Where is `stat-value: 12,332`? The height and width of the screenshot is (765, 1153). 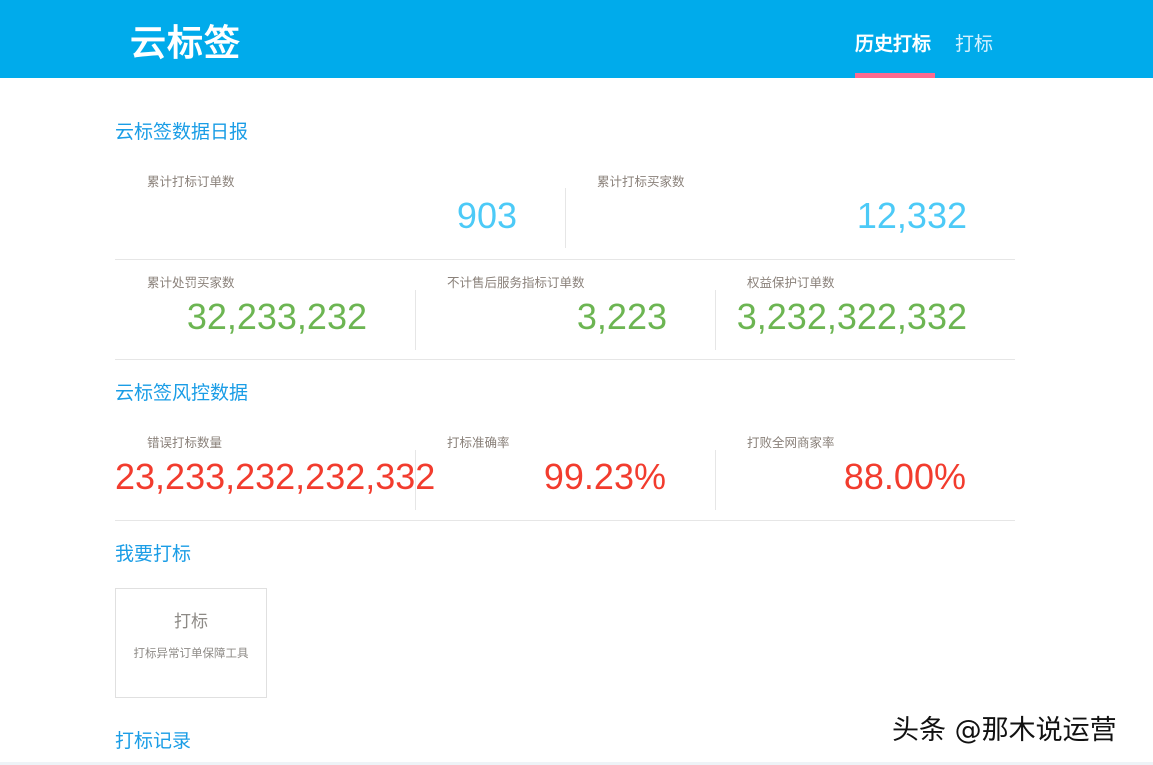
stat-value: 12,332 is located at coordinates (911, 215).